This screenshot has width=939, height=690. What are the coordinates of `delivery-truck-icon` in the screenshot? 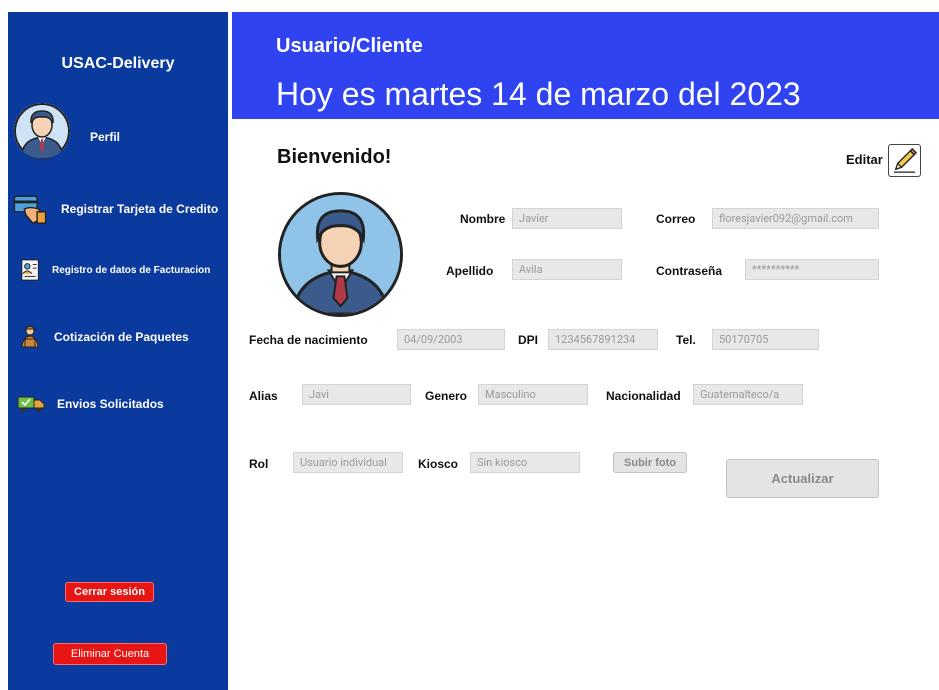 It's located at (31, 404).